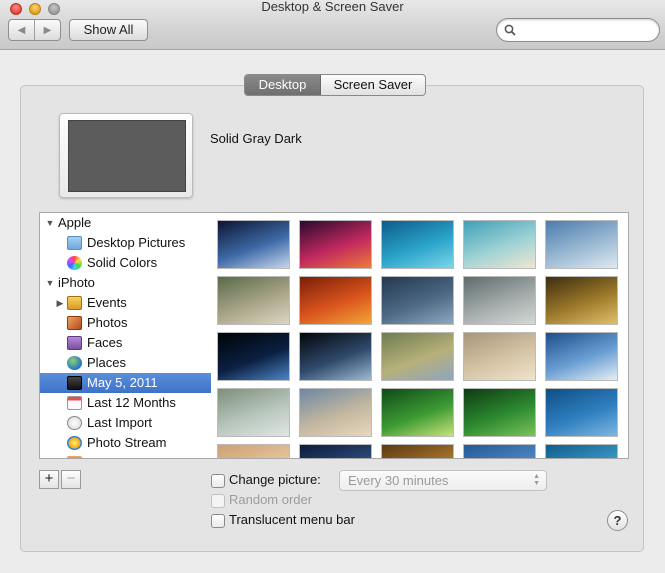 This screenshot has height=573, width=665. Describe the element at coordinates (581, 451) in the screenshot. I see `wallpaper-thumb-aqua-partial` at that location.